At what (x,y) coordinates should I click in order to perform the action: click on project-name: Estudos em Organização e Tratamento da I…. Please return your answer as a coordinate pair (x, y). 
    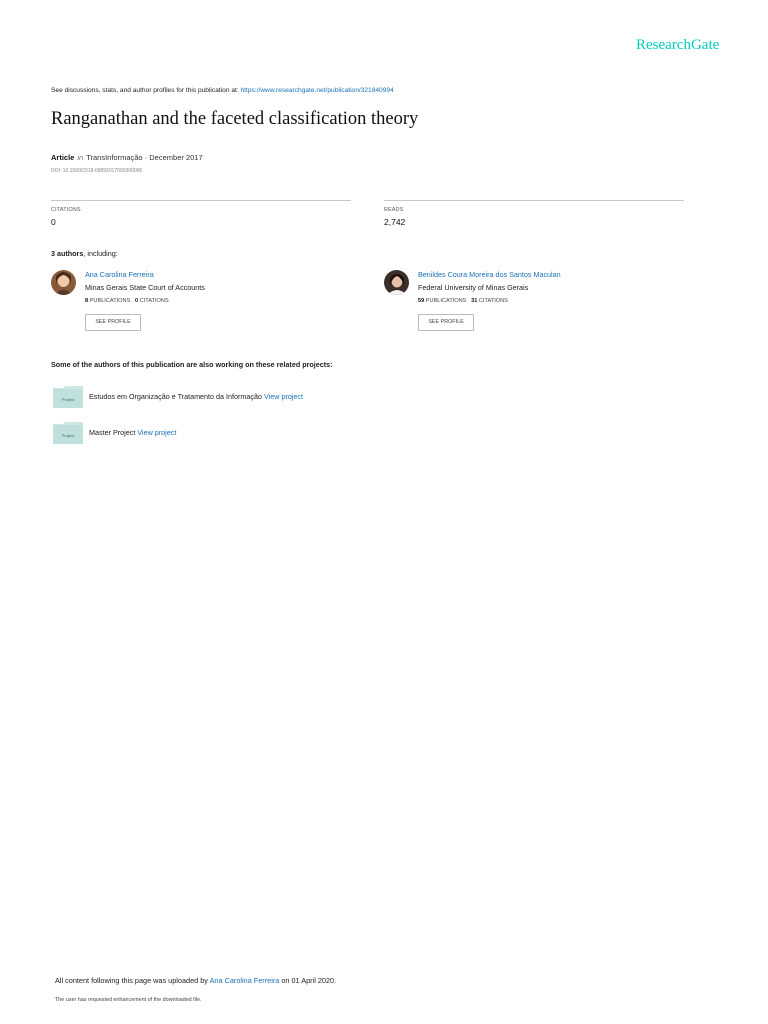
    Looking at the image, I should click on (176, 396).